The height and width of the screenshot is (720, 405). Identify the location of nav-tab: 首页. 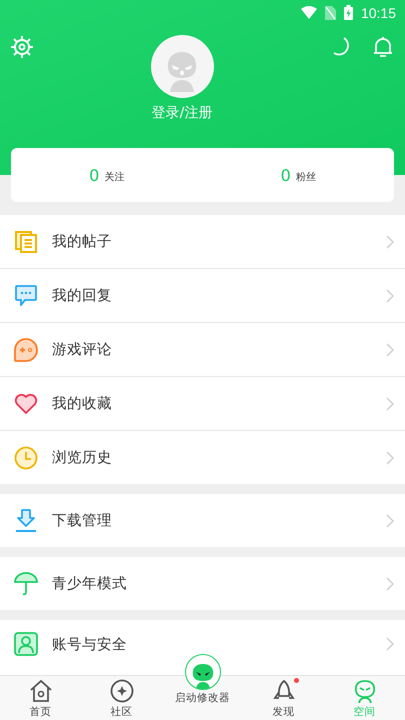
(40, 698).